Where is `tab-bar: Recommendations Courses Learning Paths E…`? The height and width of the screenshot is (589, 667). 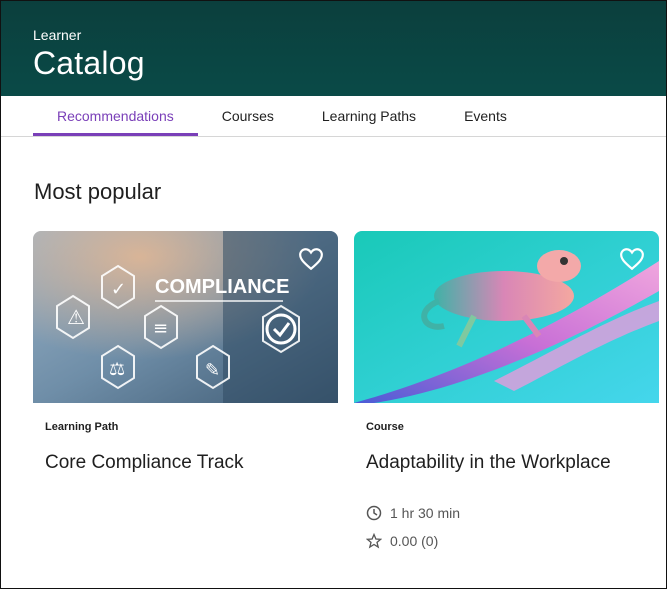
tab-bar: Recommendations Courses Learning Paths E… is located at coordinates (333, 116).